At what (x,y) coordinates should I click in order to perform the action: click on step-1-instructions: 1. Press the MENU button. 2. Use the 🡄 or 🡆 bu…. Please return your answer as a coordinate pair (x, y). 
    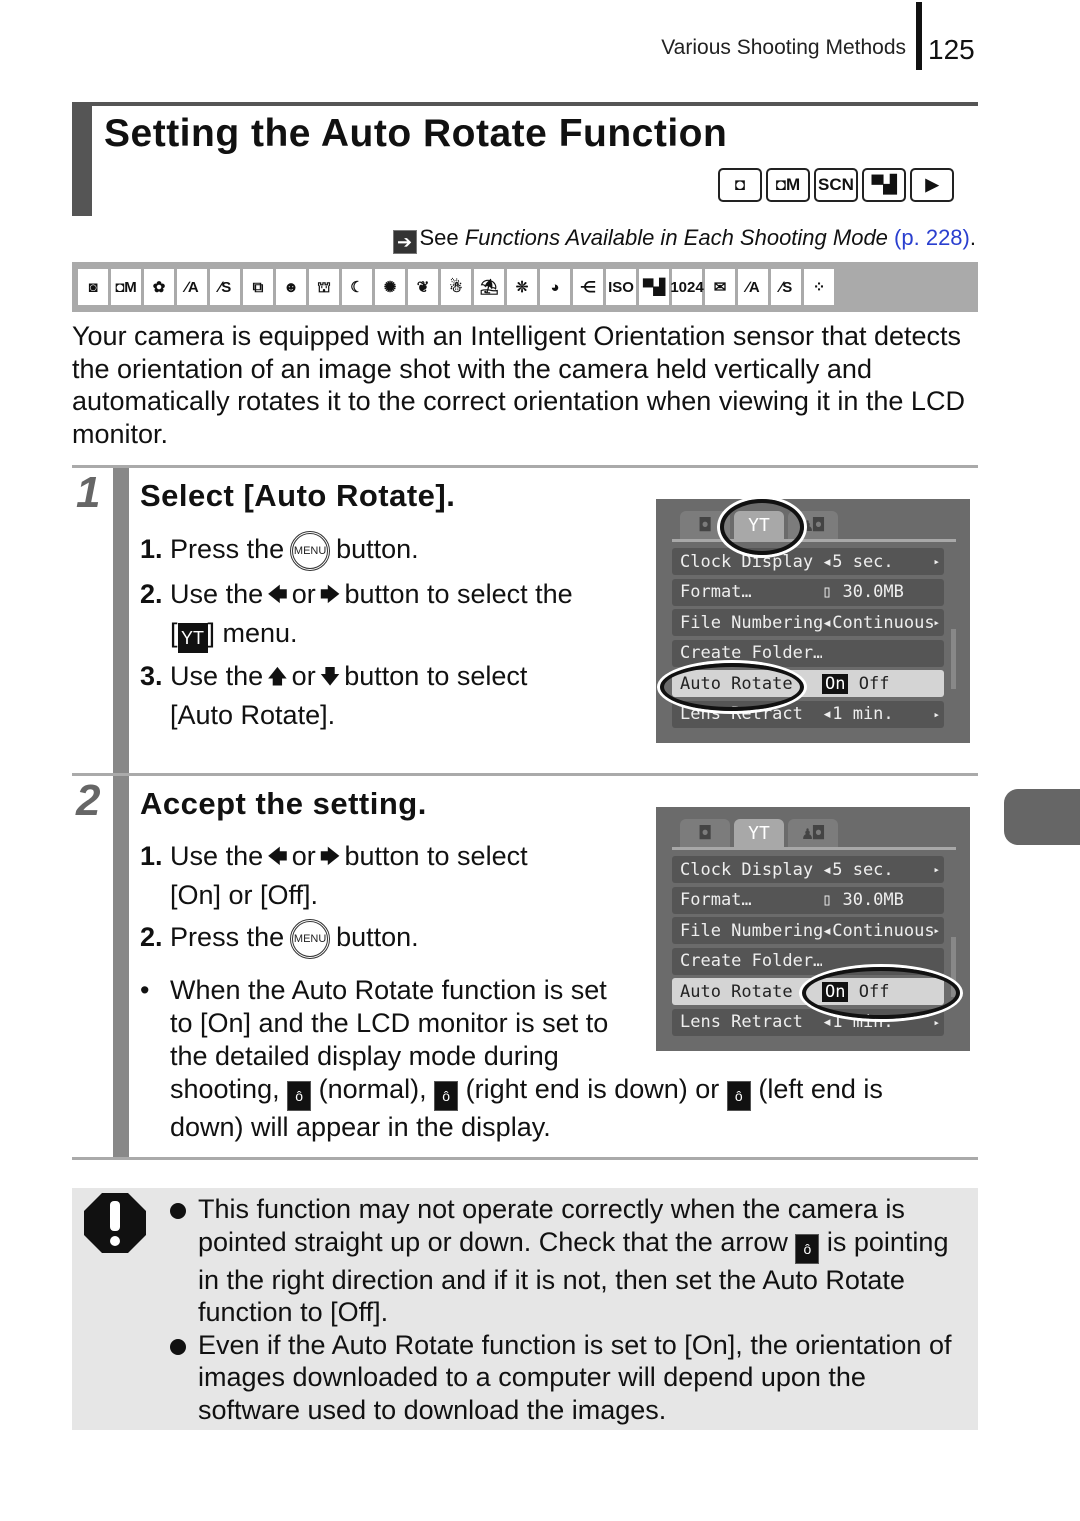
    Looking at the image, I should click on (356, 632).